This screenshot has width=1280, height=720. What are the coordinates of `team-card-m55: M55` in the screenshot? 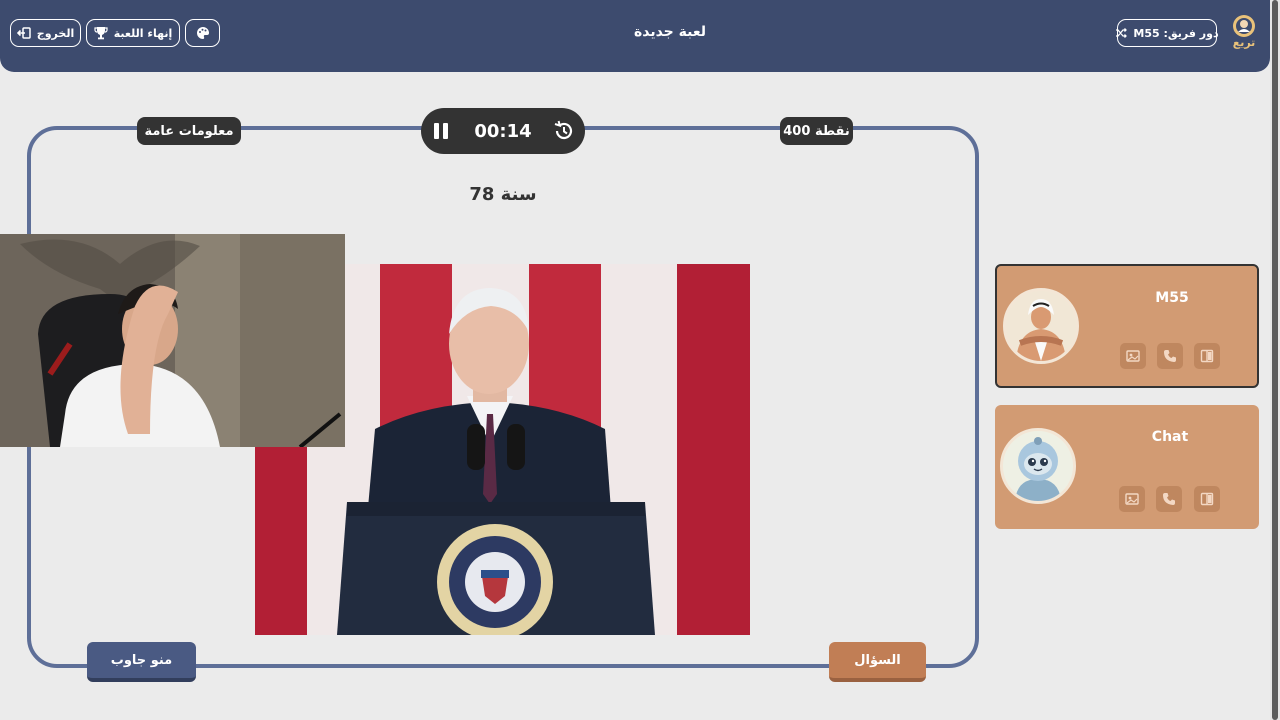 It's located at (1127, 326).